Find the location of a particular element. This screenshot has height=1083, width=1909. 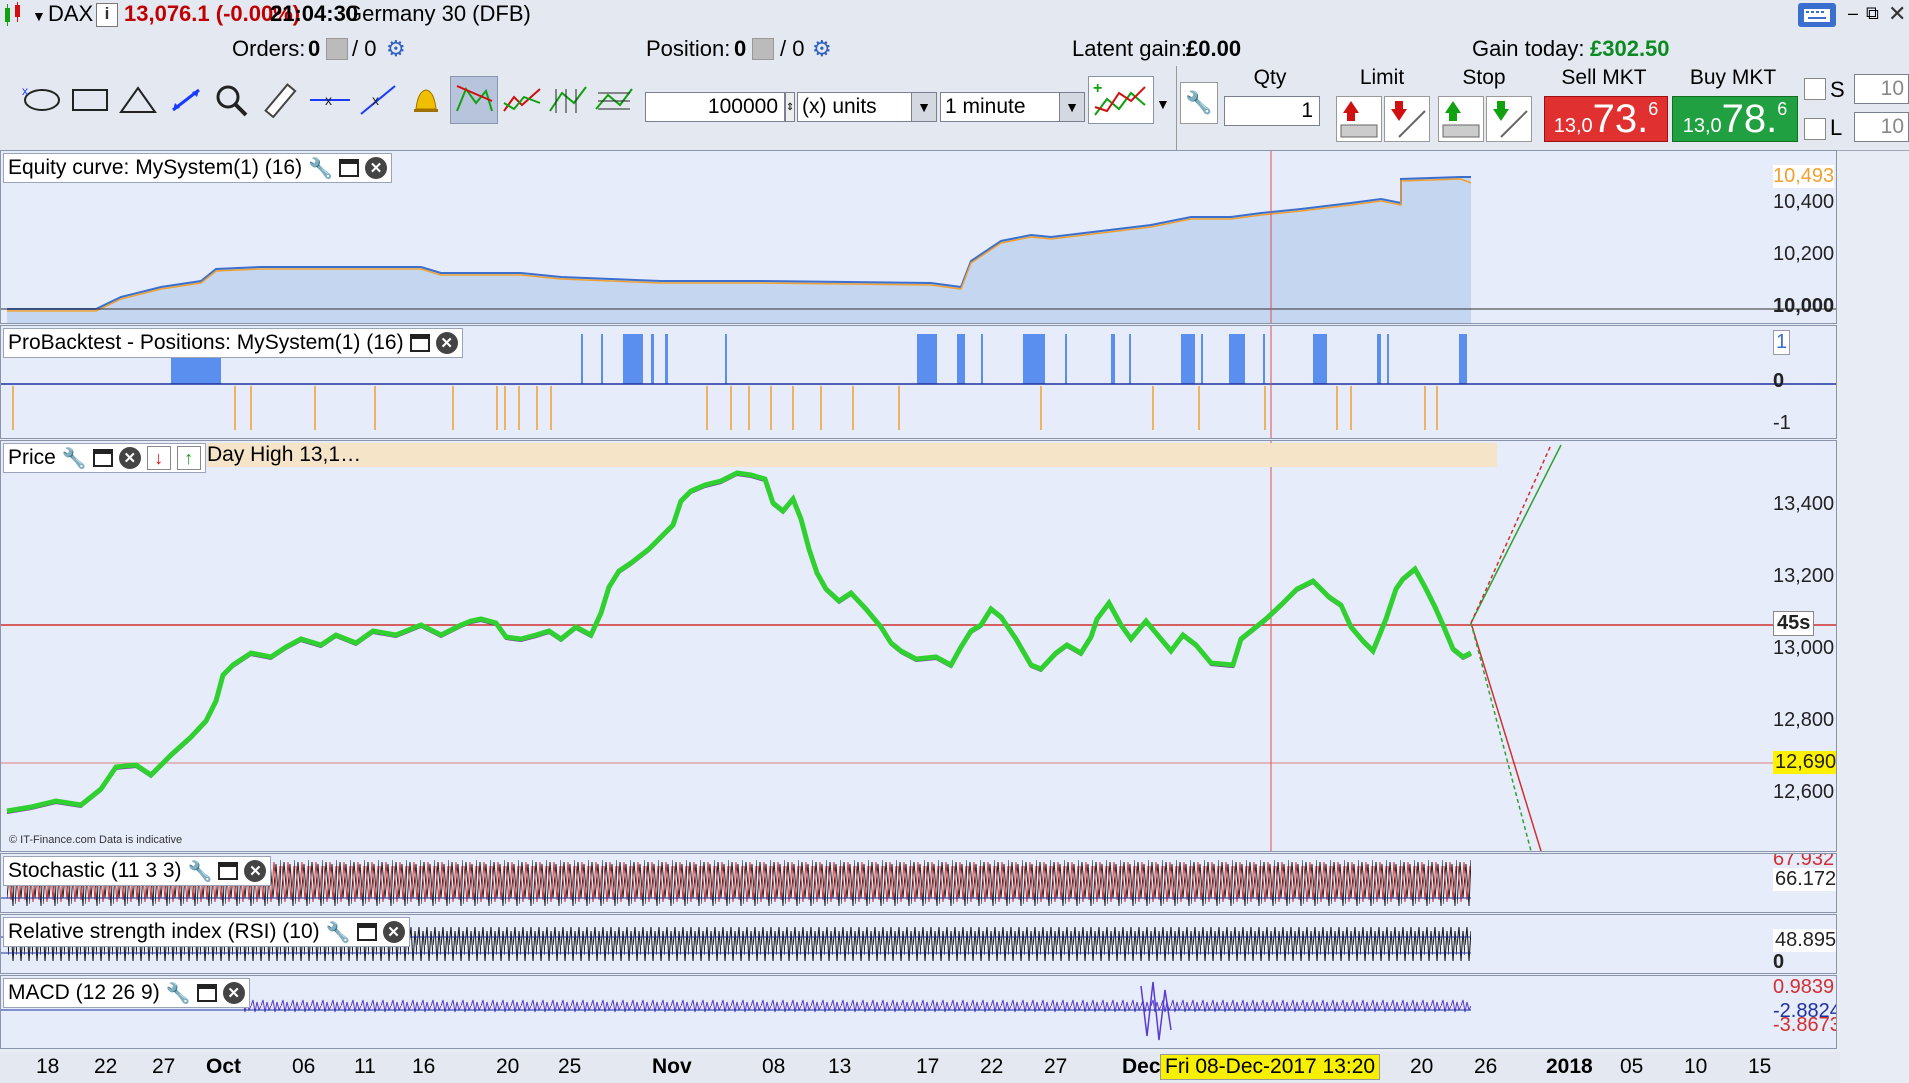

arrows-tool-icon is located at coordinates (186, 100).